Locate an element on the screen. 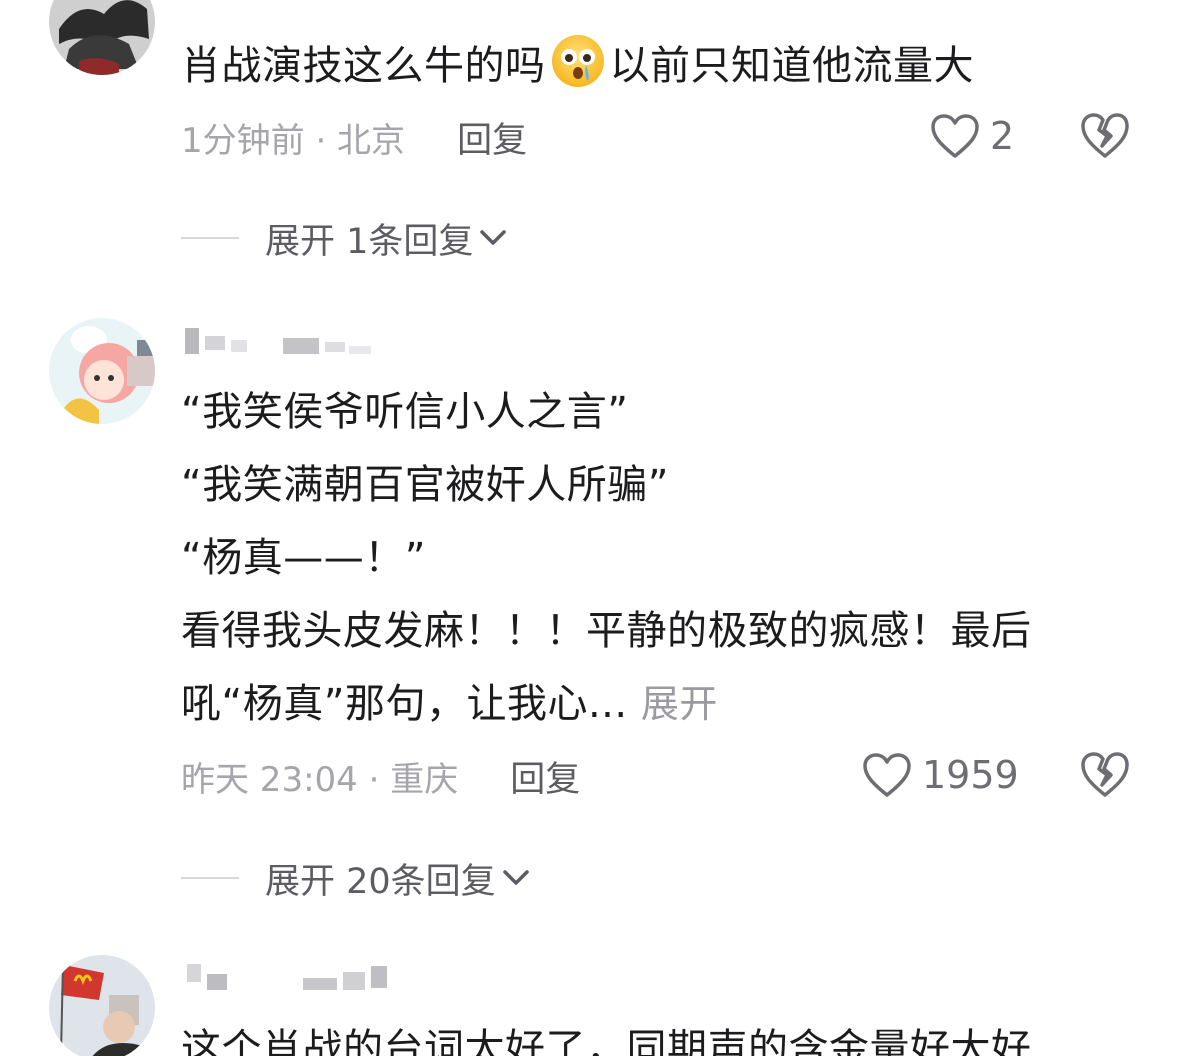 The width and height of the screenshot is (1179, 1056). comment-line: 这个肖战的台词太好了，同期声的含金量好大好 is located at coordinates (606, 1041).